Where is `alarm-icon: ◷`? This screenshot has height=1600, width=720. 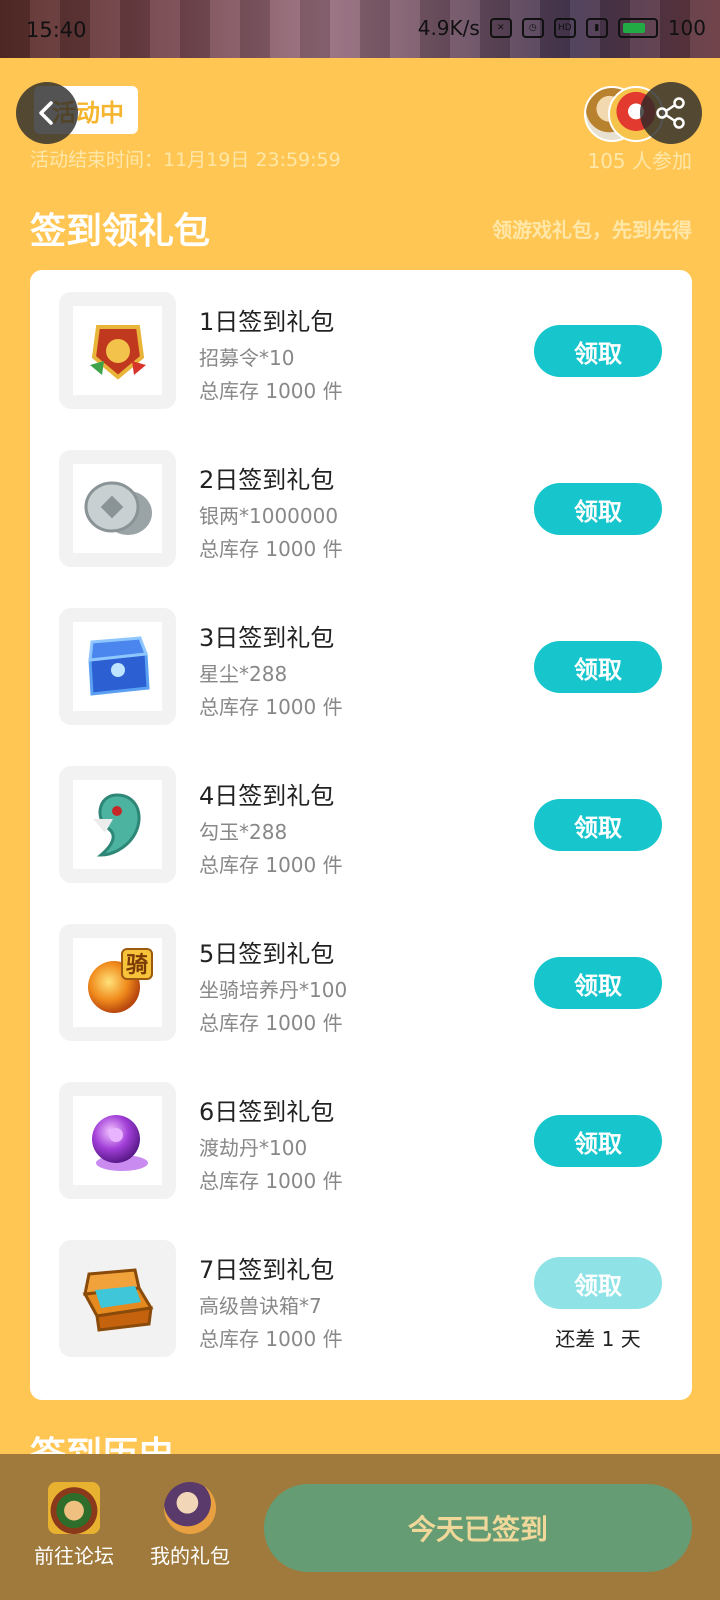 alarm-icon: ◷ is located at coordinates (532, 28).